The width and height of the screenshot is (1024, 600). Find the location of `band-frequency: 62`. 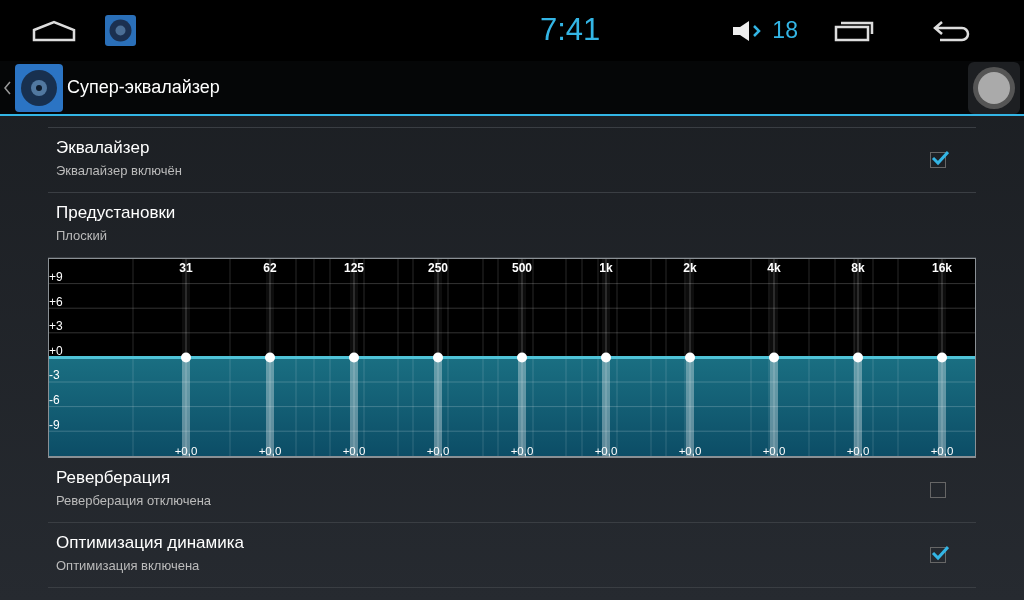

band-frequency: 62 is located at coordinates (270, 268).